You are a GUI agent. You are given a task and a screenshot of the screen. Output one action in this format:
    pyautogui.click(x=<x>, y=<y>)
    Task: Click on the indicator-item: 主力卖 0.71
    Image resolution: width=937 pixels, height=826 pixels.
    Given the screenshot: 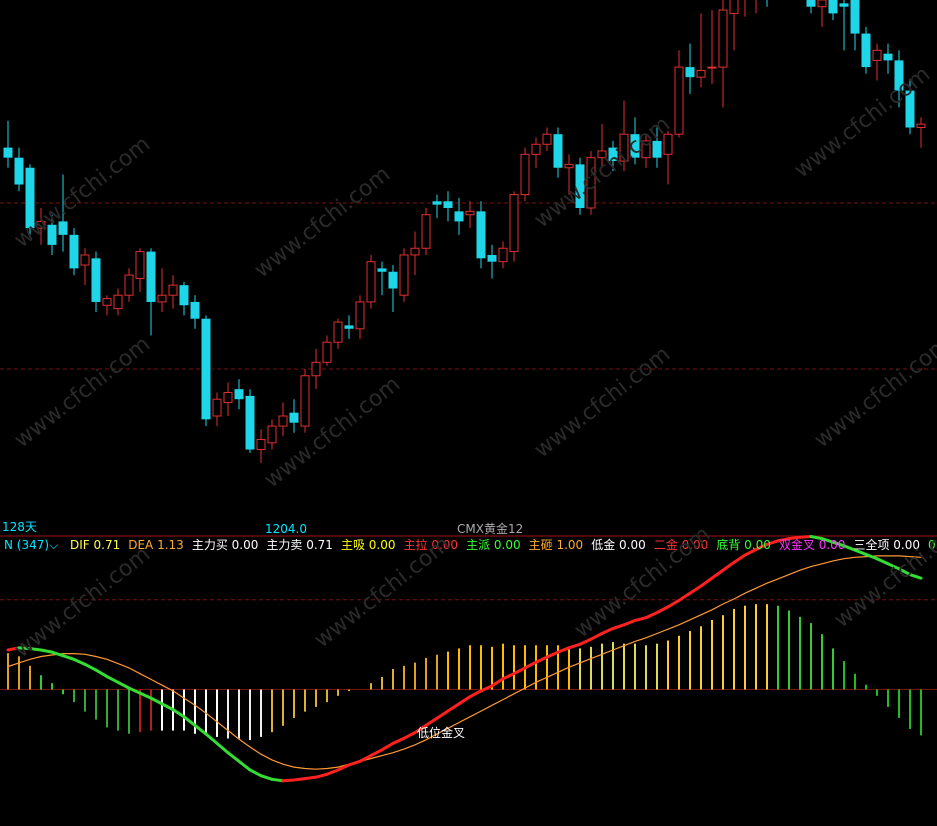 What is the action you would take?
    pyautogui.click(x=299, y=545)
    